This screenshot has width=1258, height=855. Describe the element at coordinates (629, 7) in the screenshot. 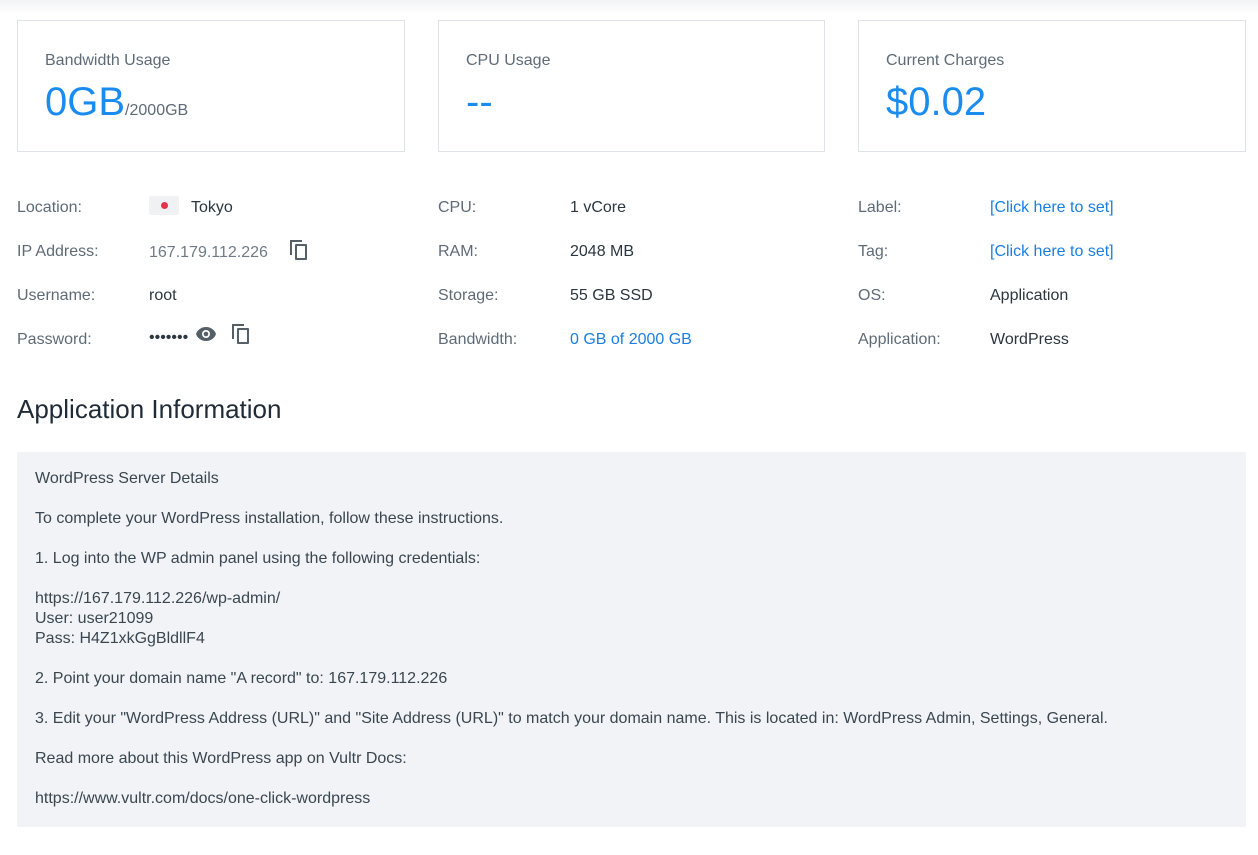

I see `top-shadow` at that location.